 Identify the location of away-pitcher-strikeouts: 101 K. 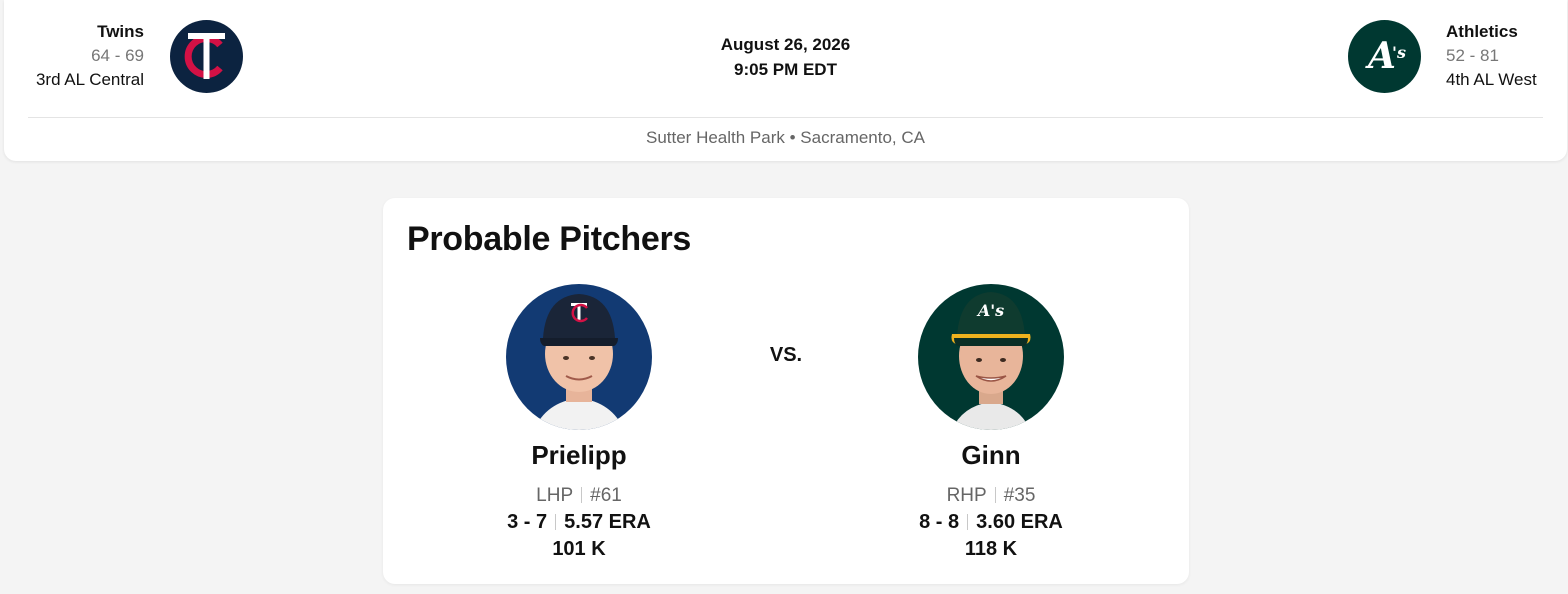
(579, 549).